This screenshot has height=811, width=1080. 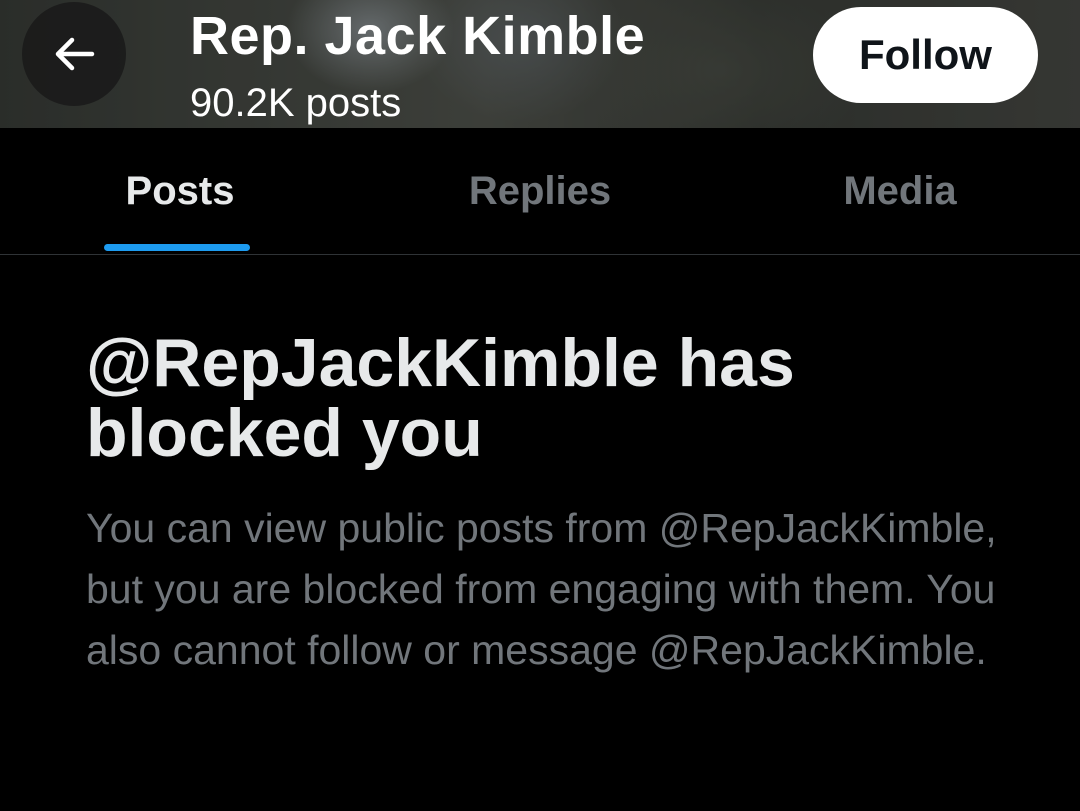 What do you see at coordinates (925, 55) in the screenshot?
I see `follow-button: Follow` at bounding box center [925, 55].